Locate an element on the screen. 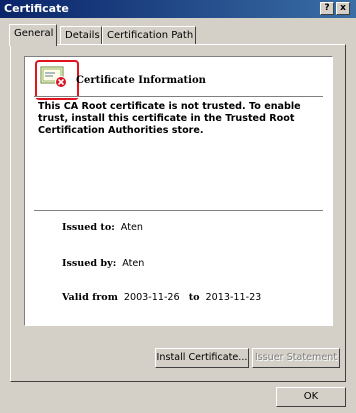 Image resolution: width=356 pixels, height=413 pixels. tab-certification-path: Certification Path is located at coordinates (149, 35).